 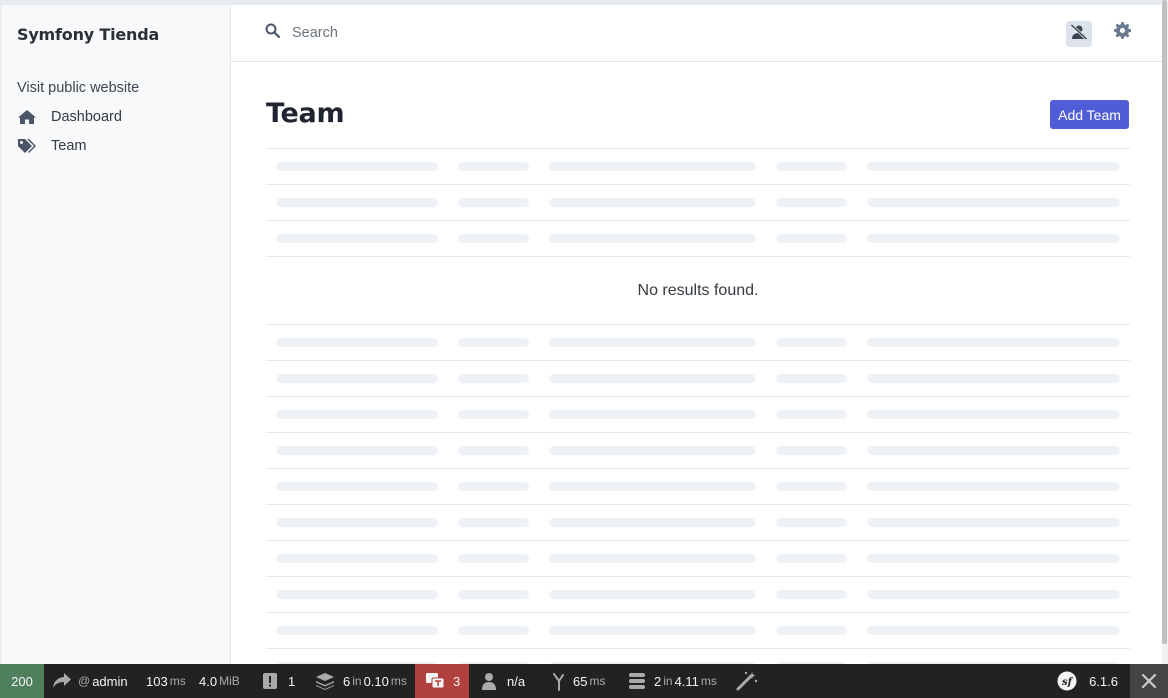 What do you see at coordinates (489, 681) in the screenshot?
I see `user-icon` at bounding box center [489, 681].